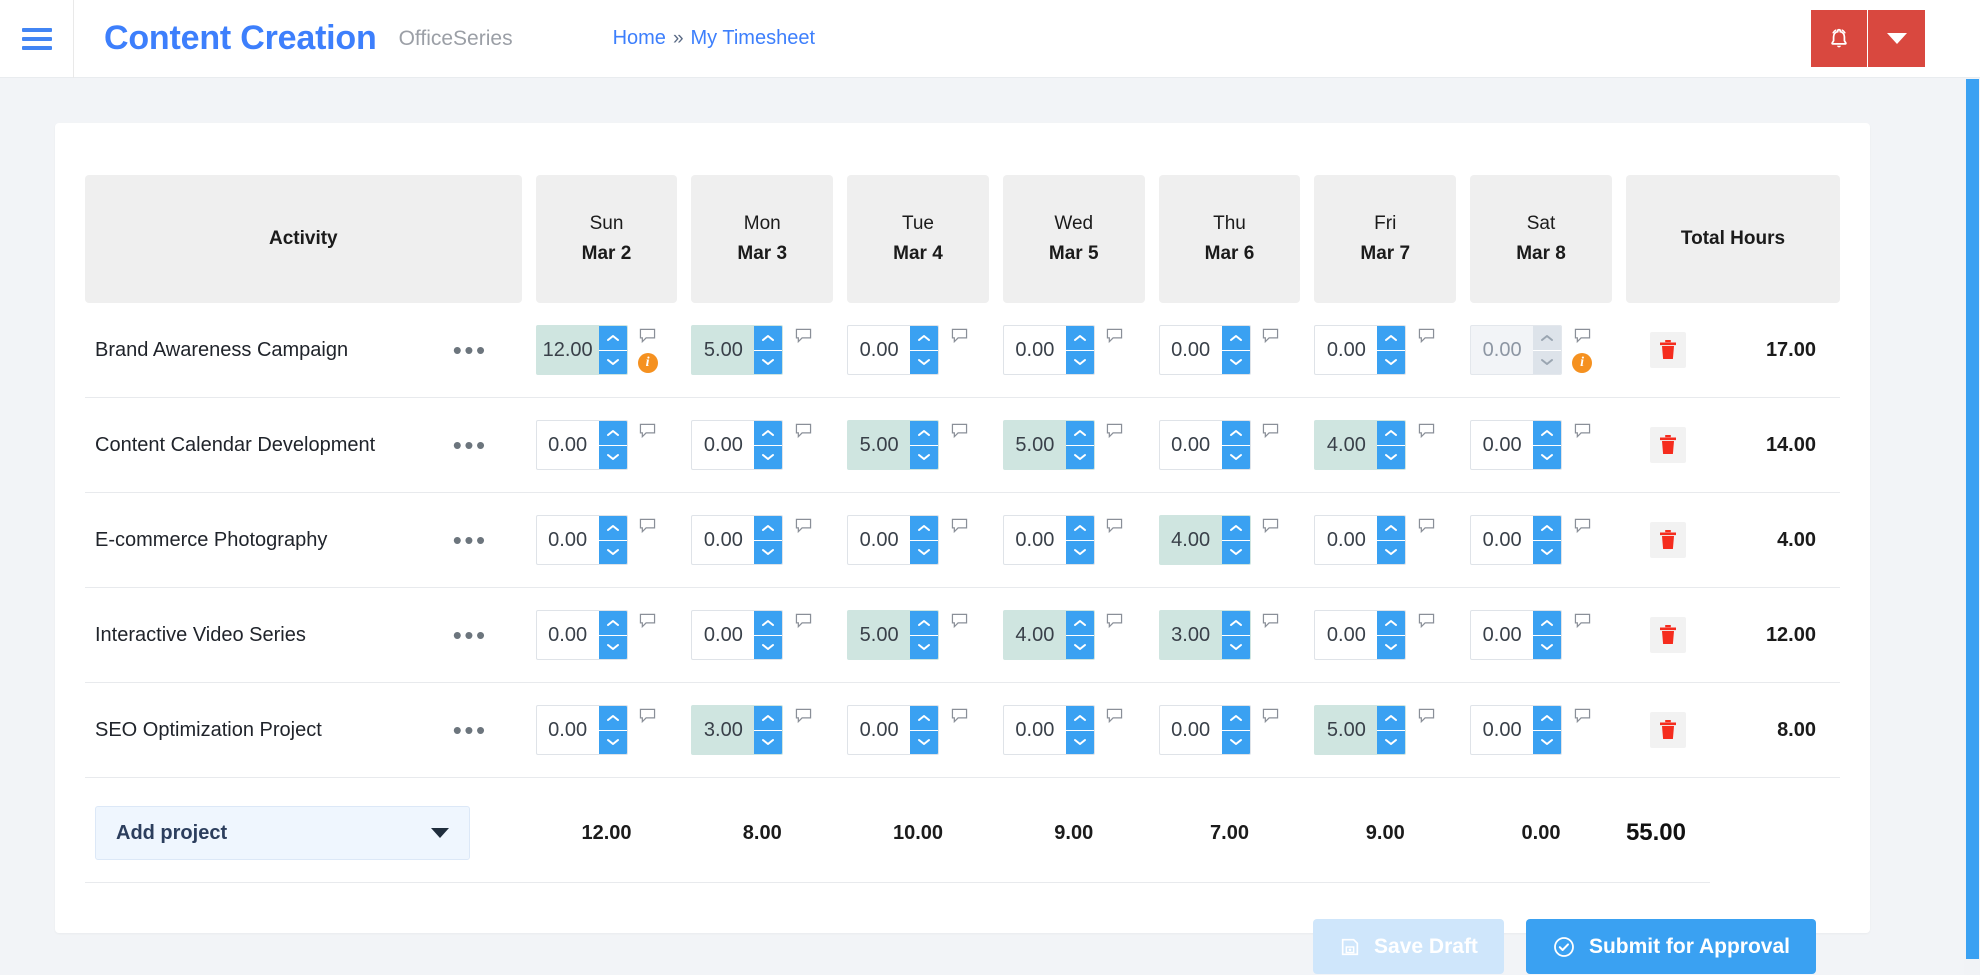  What do you see at coordinates (1408, 946) in the screenshot?
I see `save-draft-button: Save Draft` at bounding box center [1408, 946].